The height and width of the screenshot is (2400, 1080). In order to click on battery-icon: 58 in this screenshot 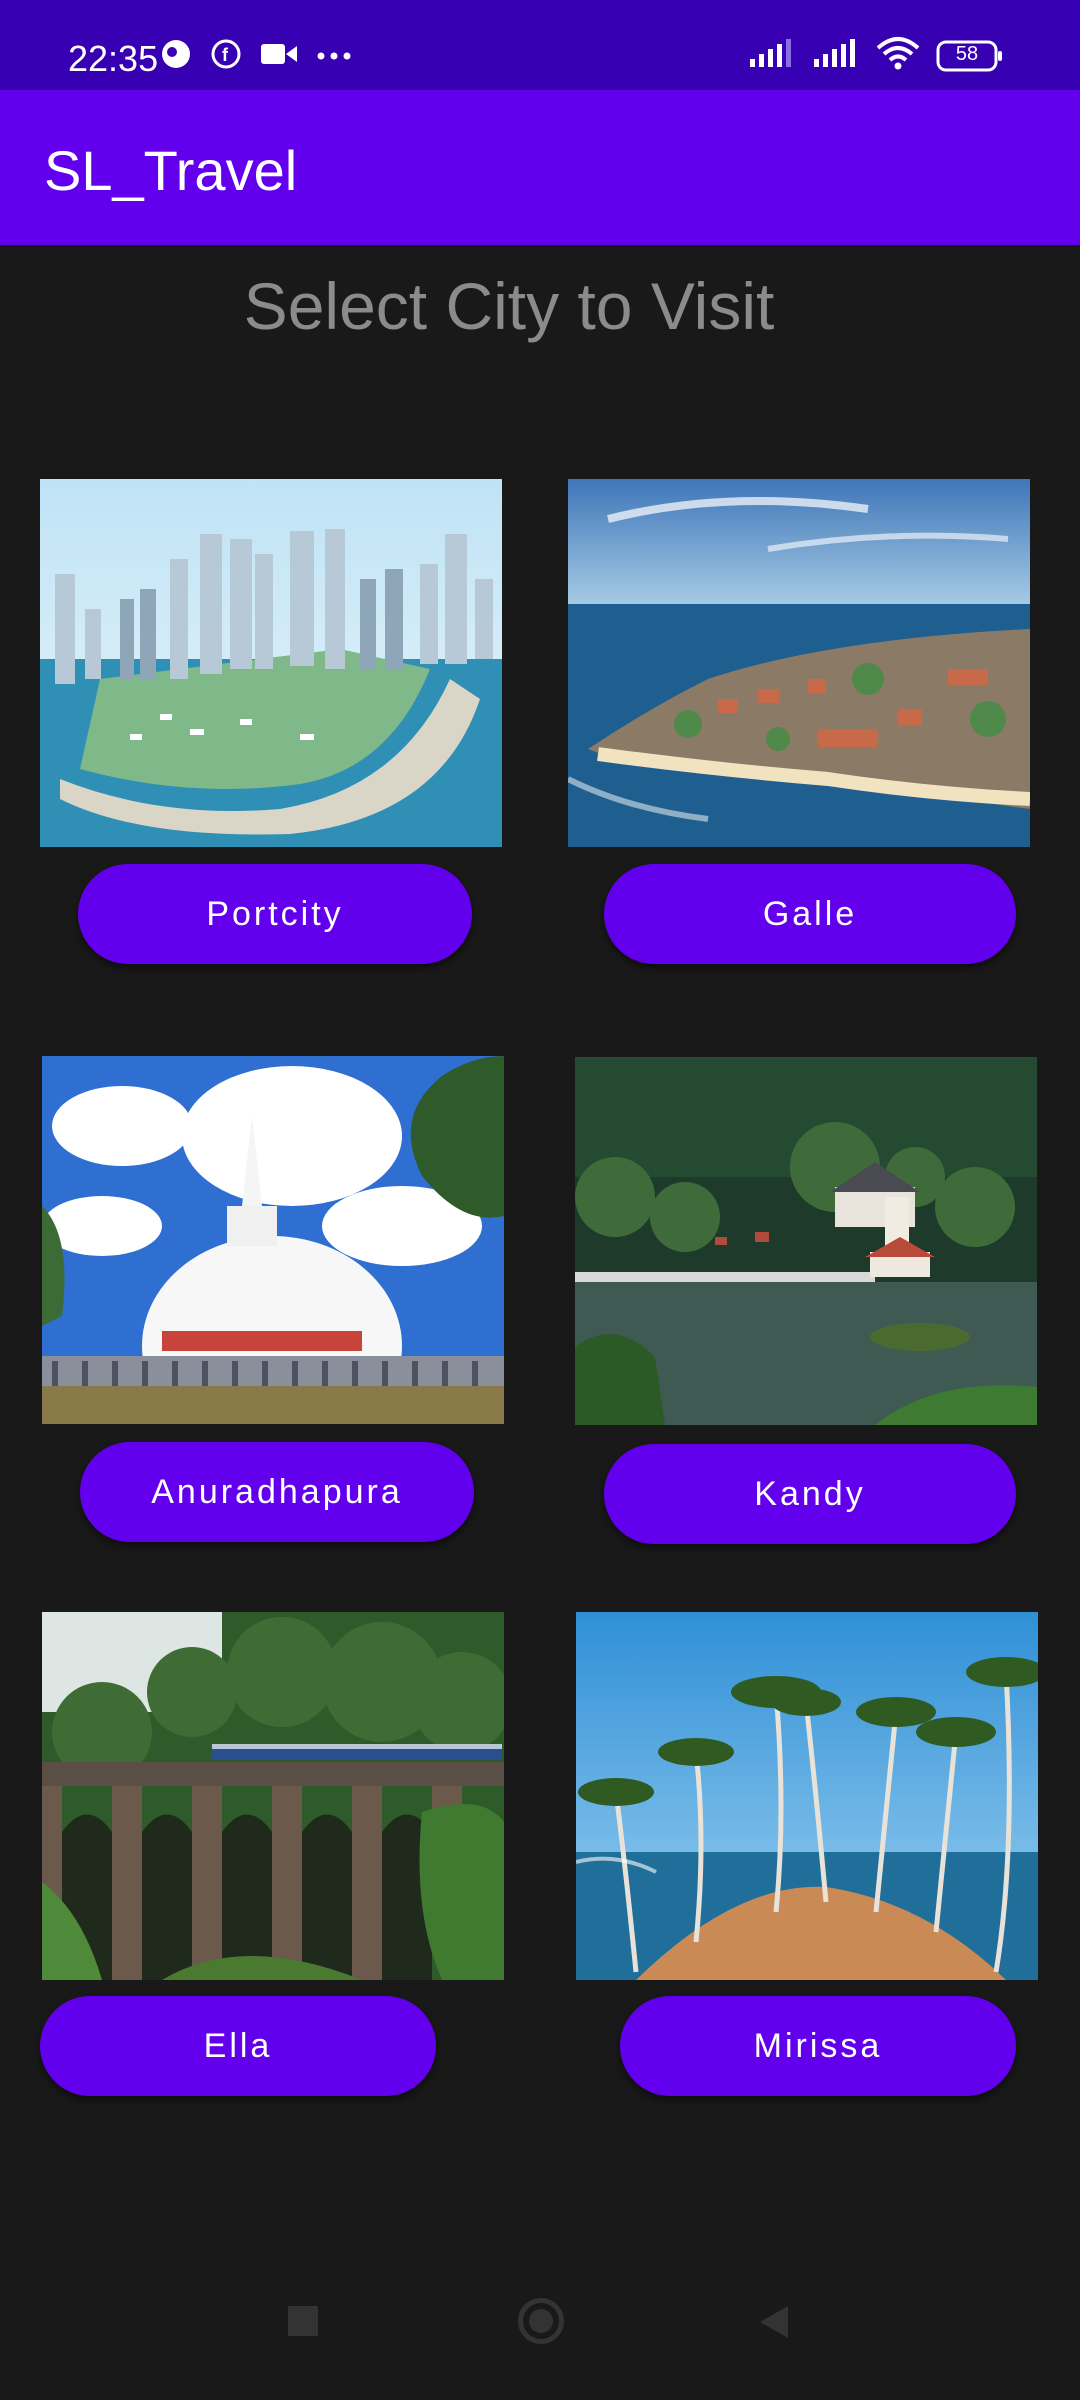, I will do `click(970, 56)`.